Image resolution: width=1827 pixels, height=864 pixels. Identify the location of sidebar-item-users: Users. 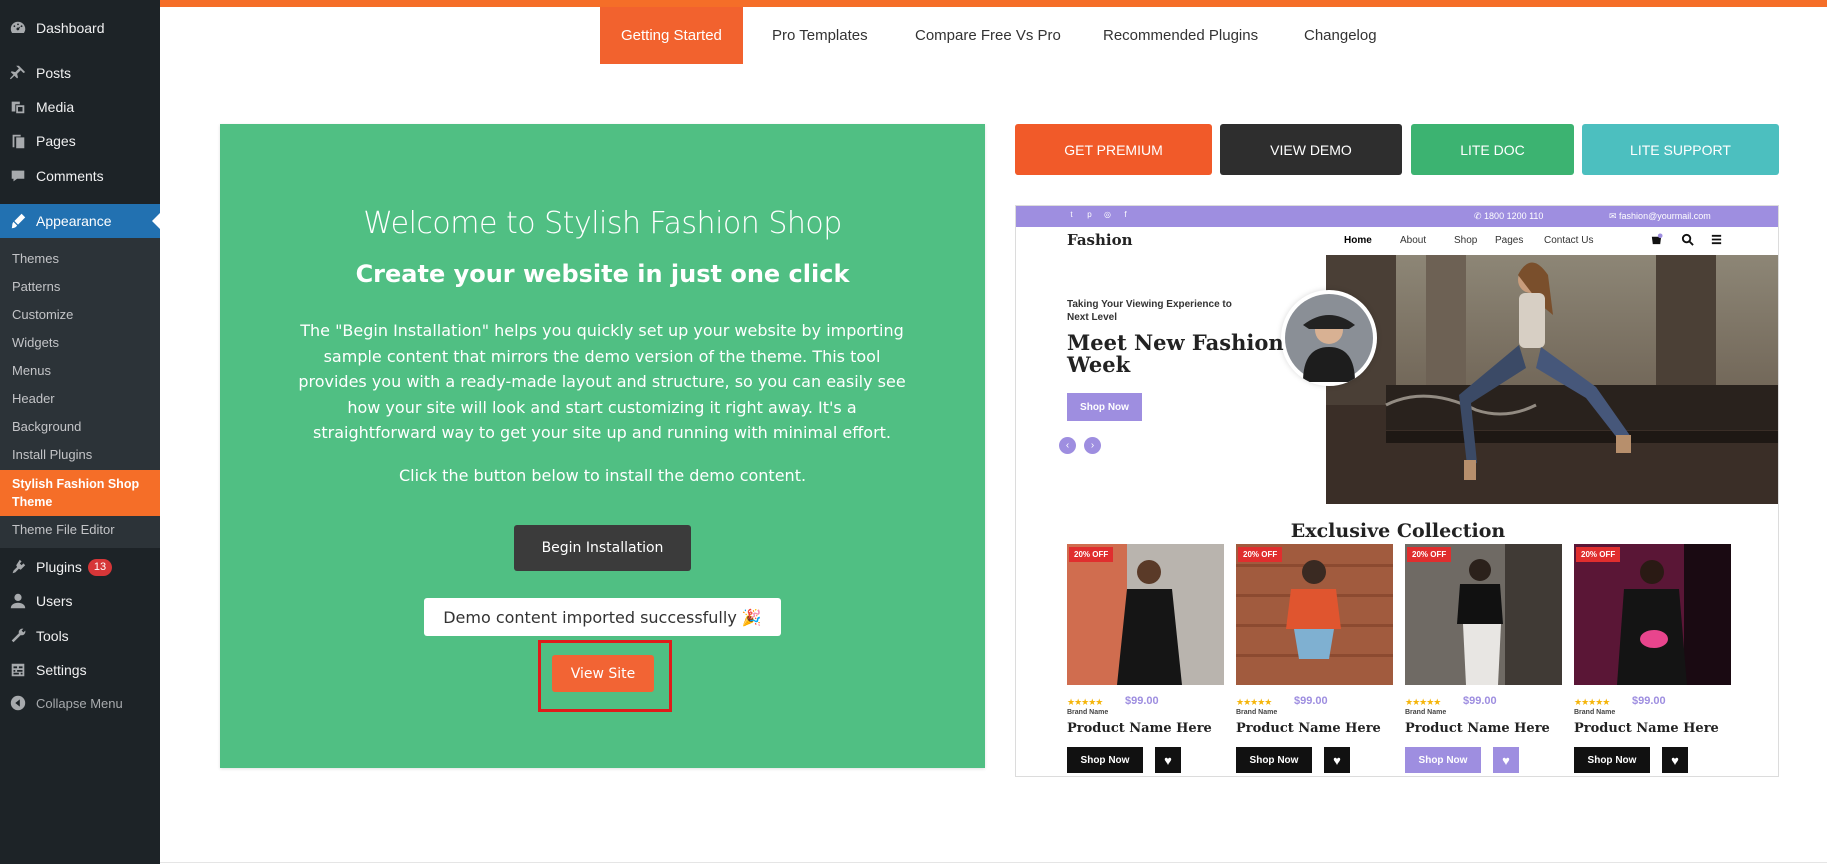
(80, 601).